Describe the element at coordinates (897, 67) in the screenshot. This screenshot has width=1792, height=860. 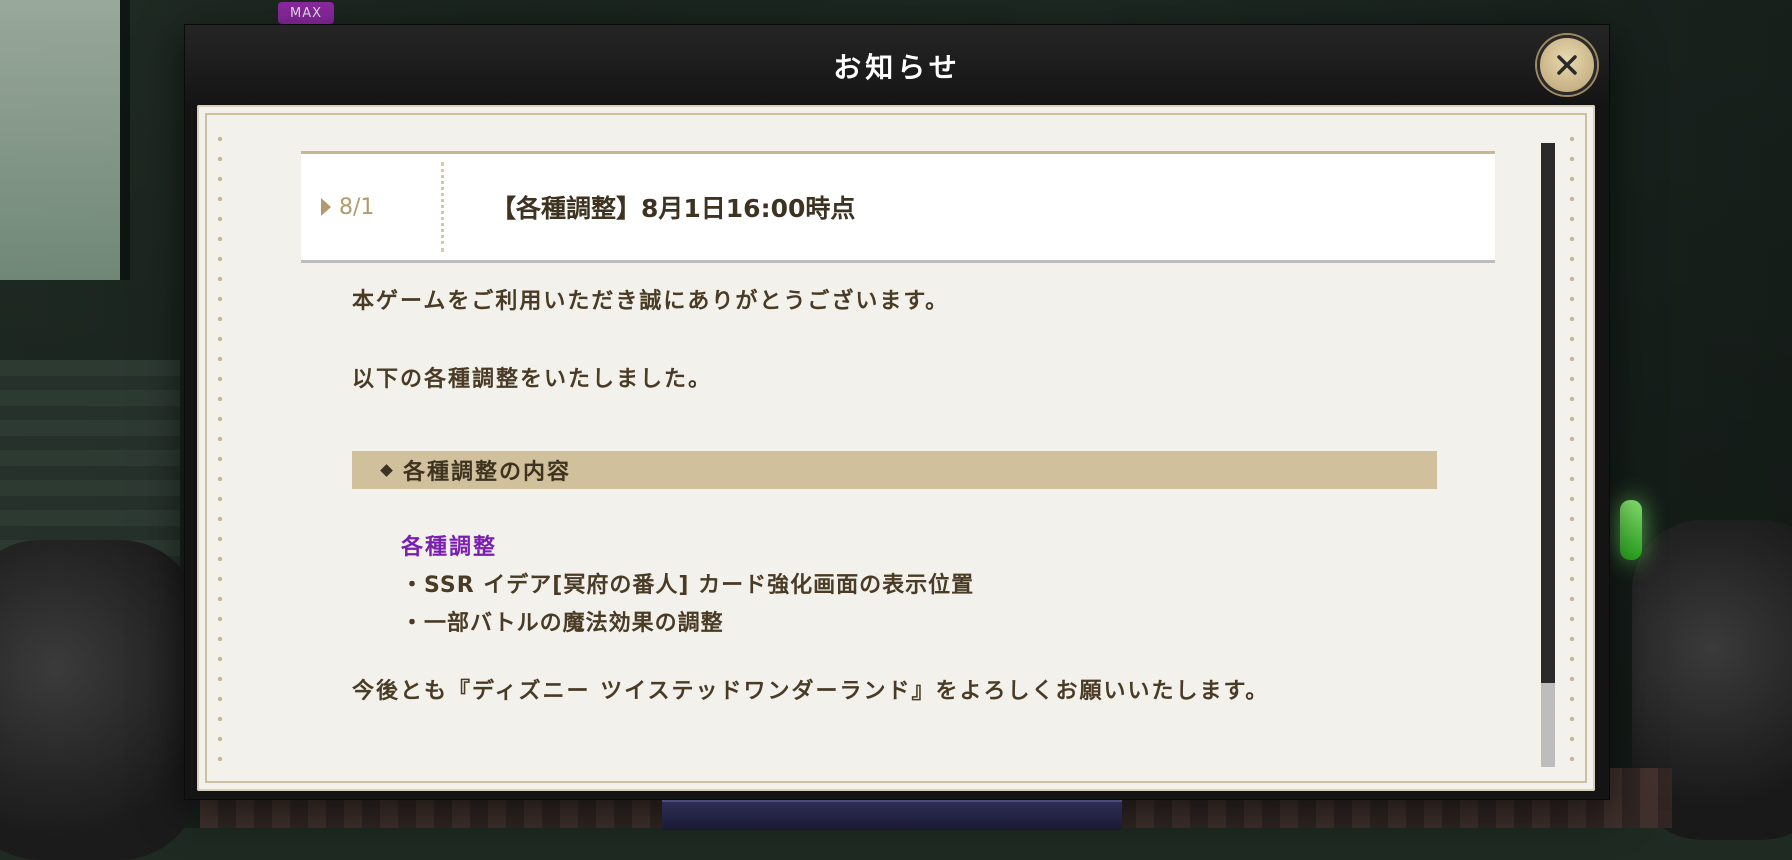
I see `dialog-title: お知らせ` at that location.